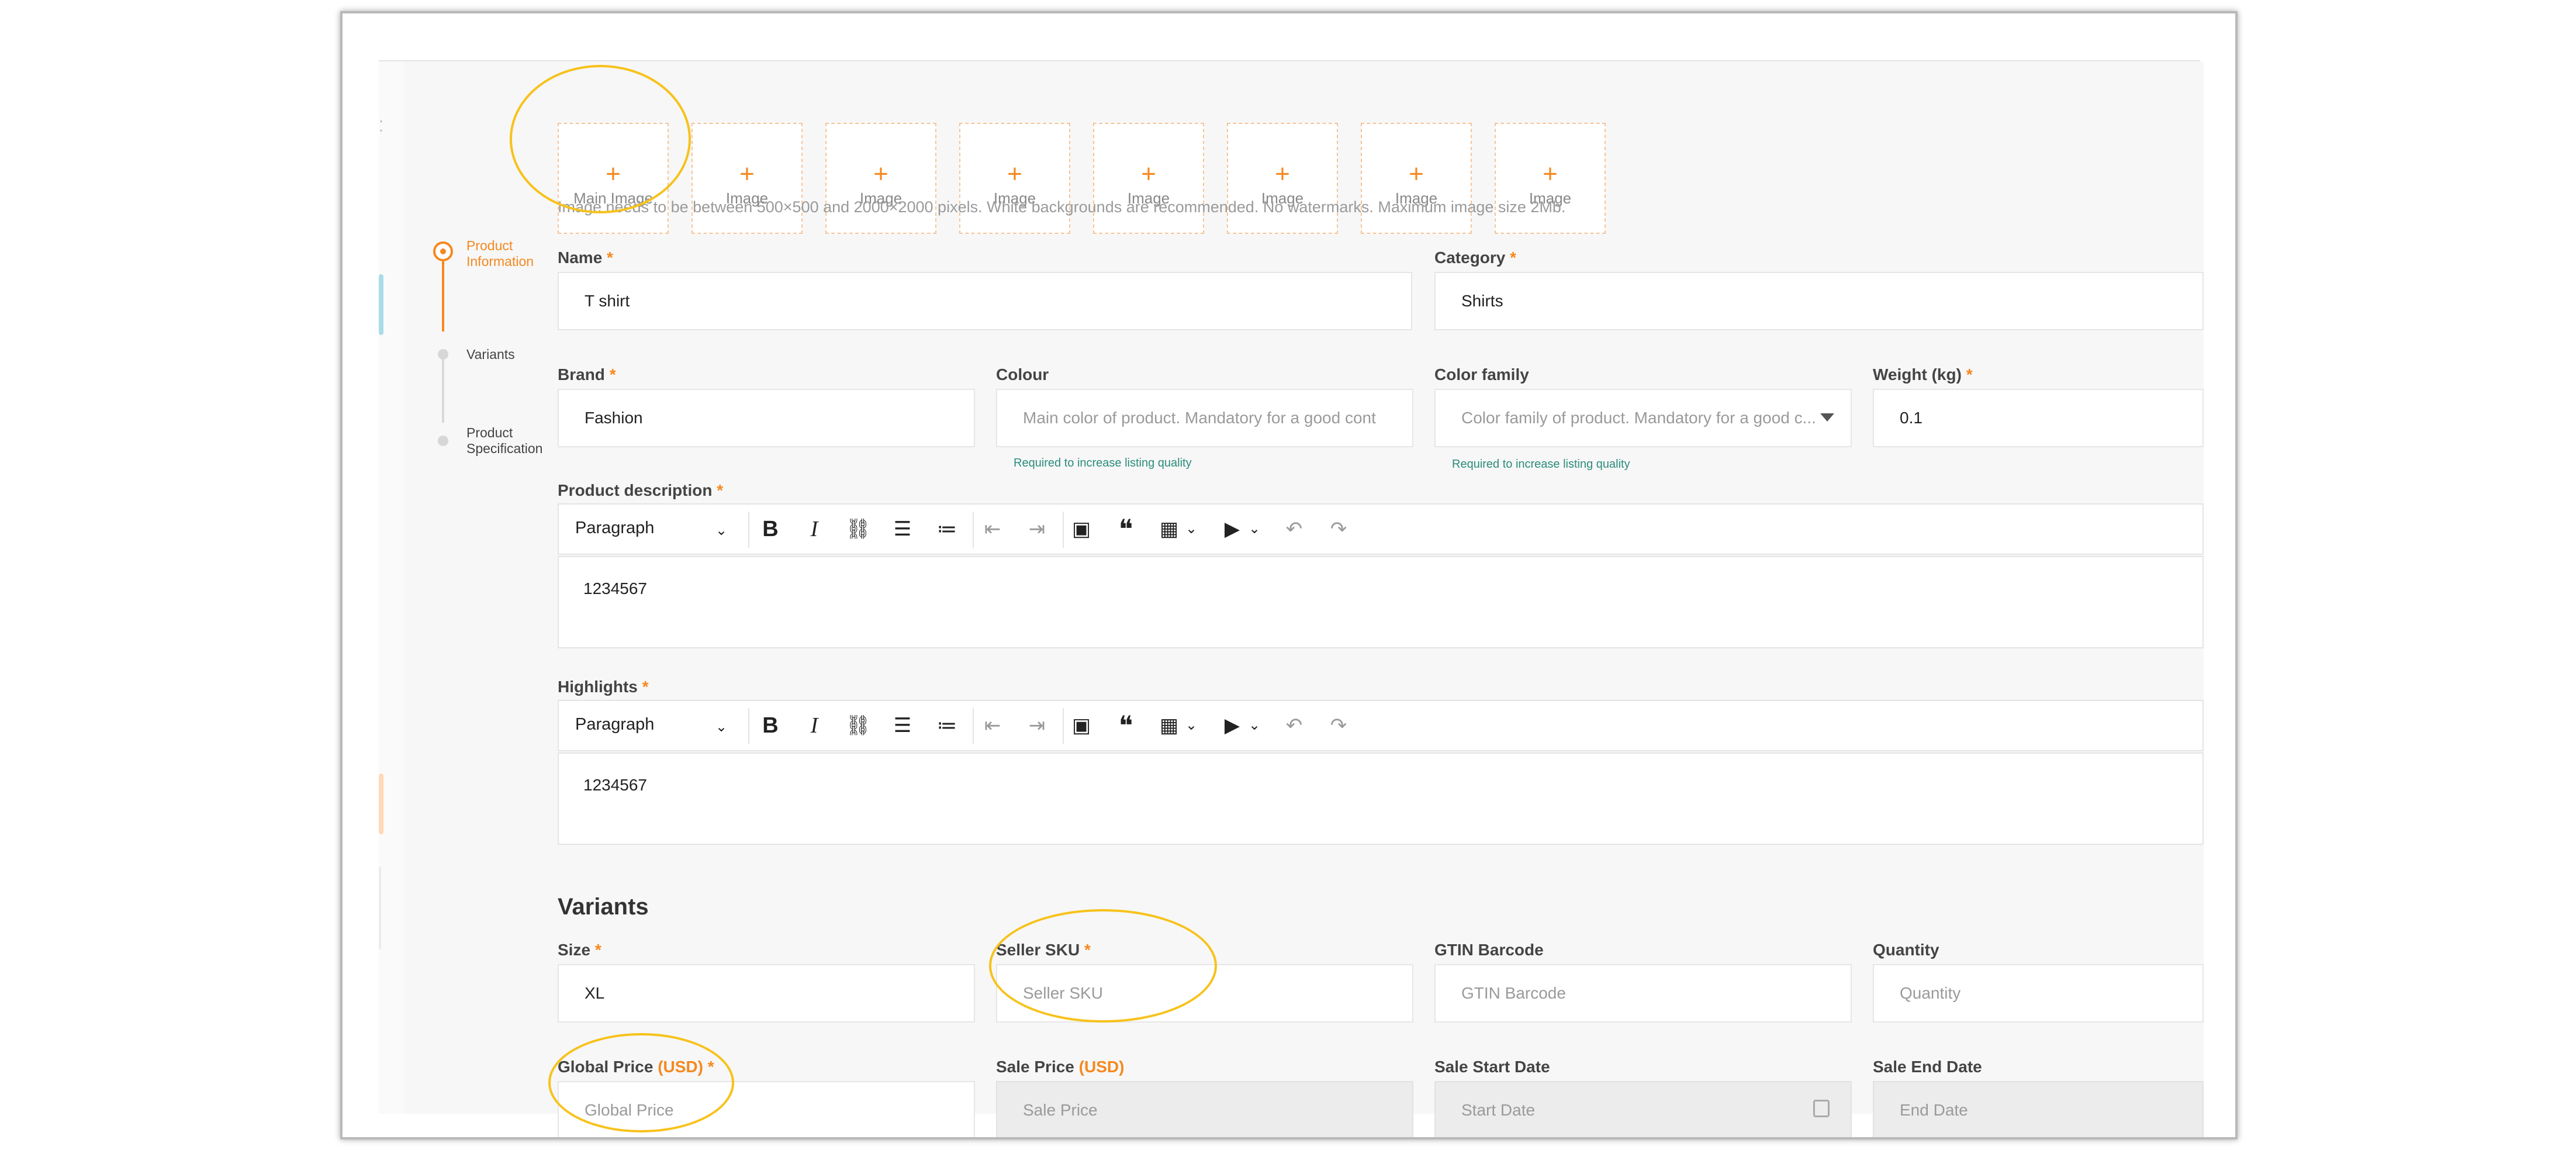  What do you see at coordinates (766, 993) in the screenshot?
I see `size-field: XL` at bounding box center [766, 993].